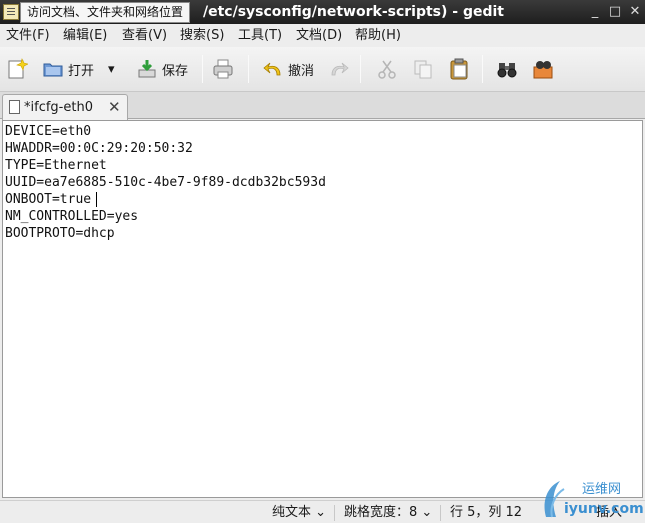  What do you see at coordinates (486, 512) in the screenshot?
I see `cursor-position: 行 5，列 12` at bounding box center [486, 512].